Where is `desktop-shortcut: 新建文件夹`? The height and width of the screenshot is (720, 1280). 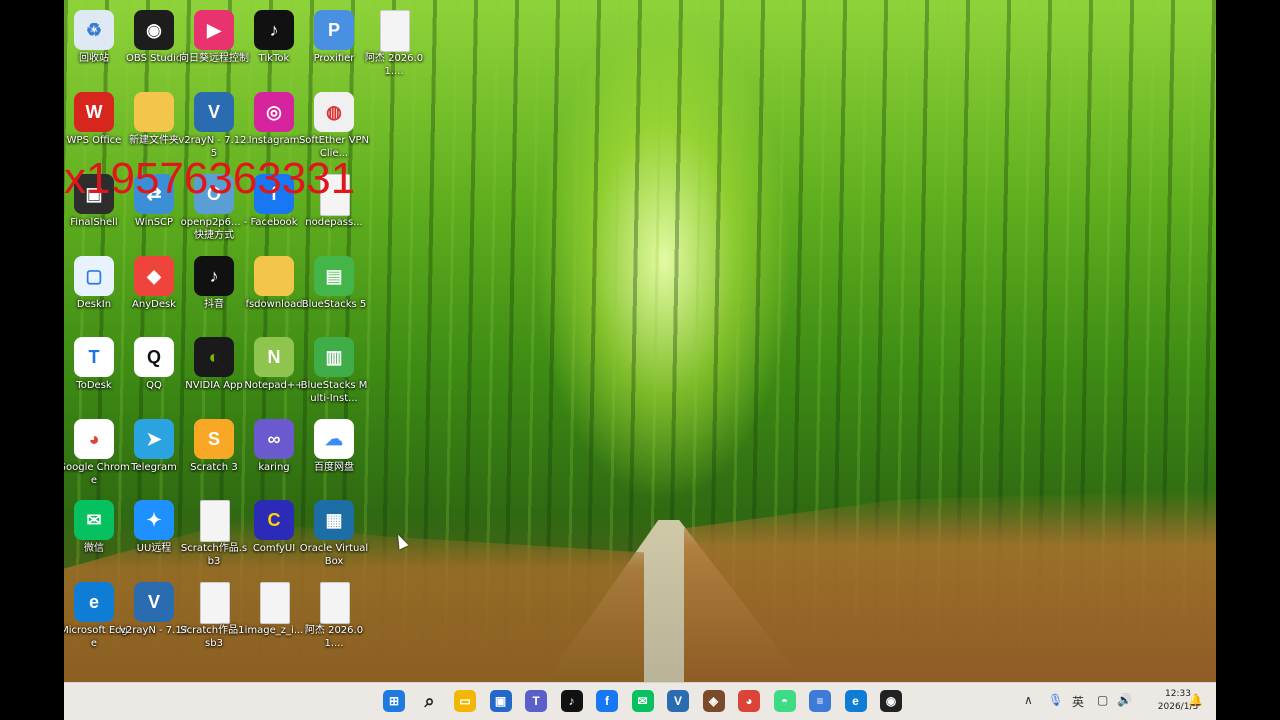 desktop-shortcut: 新建文件夹 is located at coordinates (154, 125).